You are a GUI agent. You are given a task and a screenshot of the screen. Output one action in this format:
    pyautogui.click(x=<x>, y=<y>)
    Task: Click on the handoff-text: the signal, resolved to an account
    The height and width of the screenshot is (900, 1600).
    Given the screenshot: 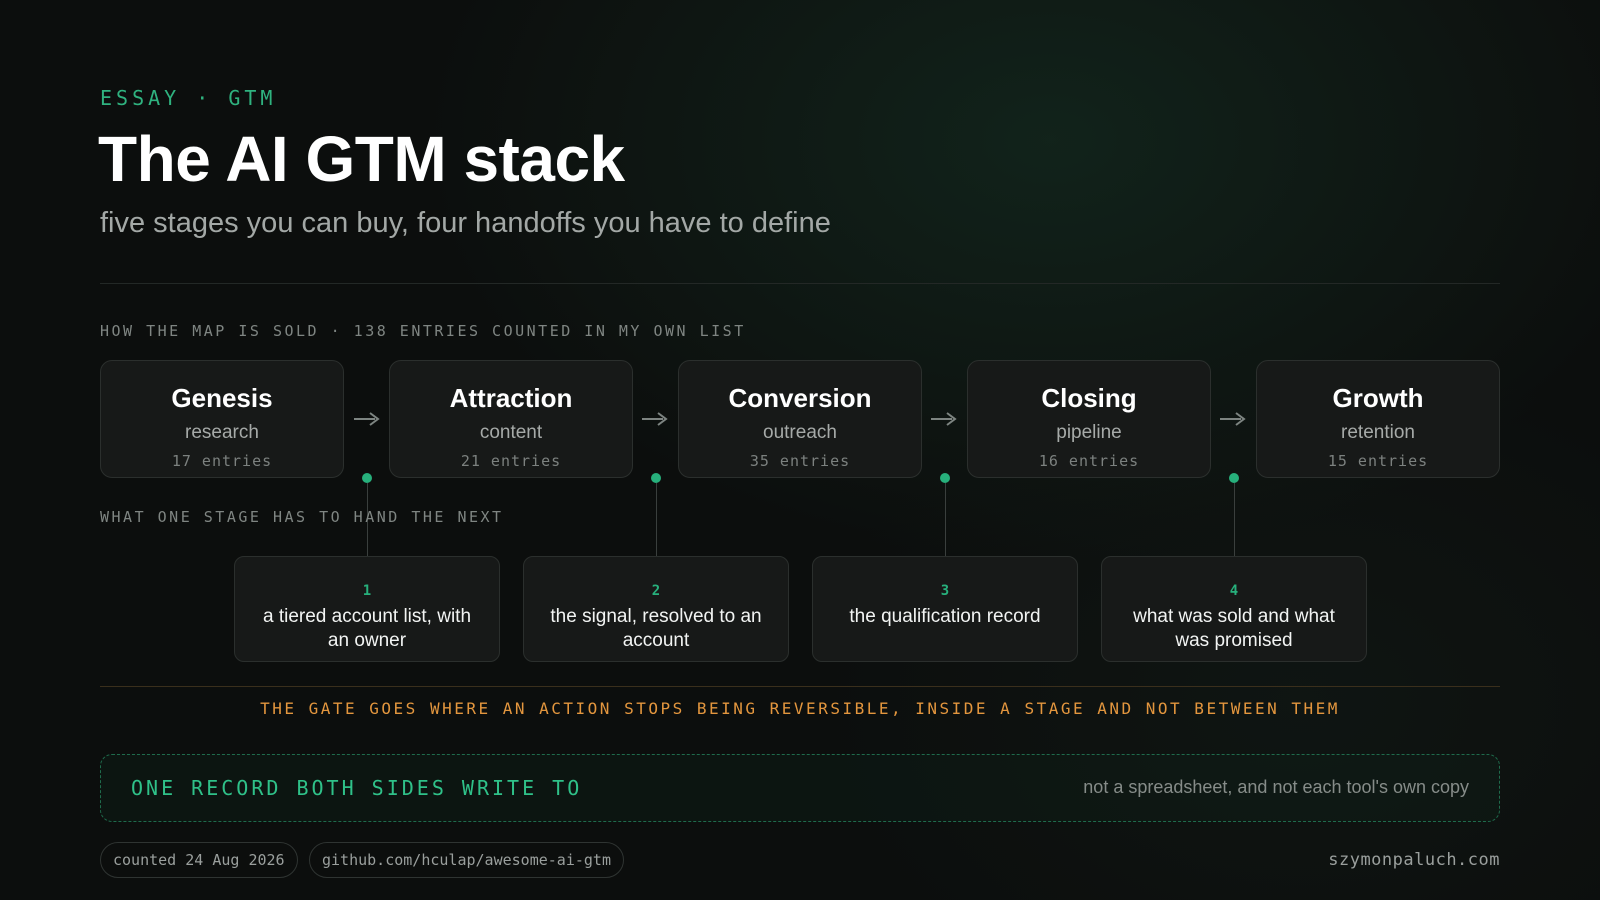 What is the action you would take?
    pyautogui.click(x=656, y=628)
    